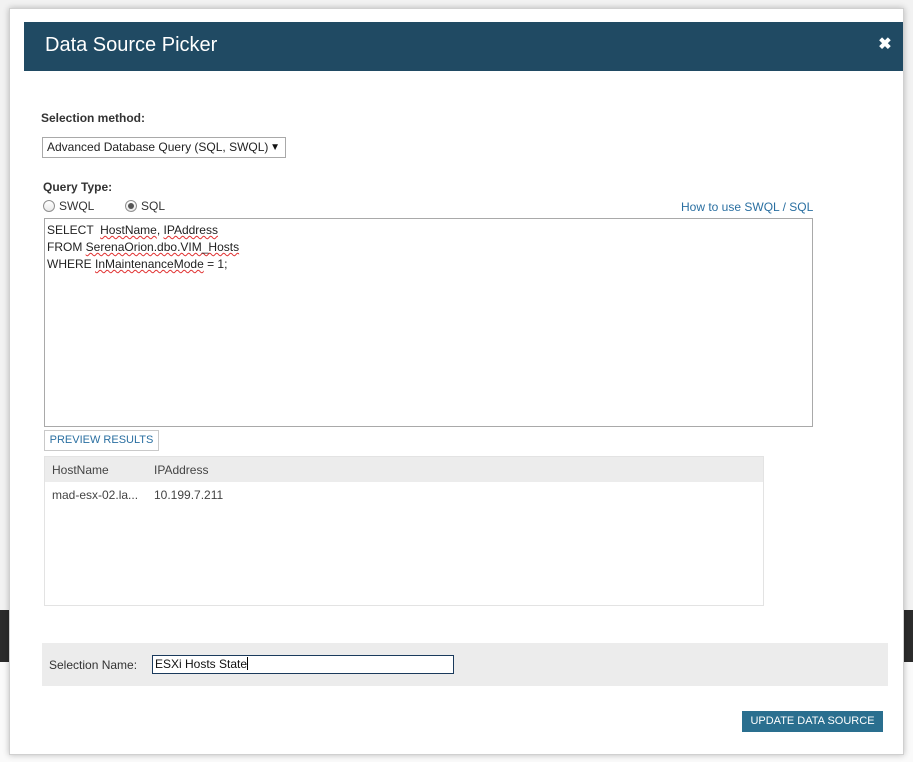 The height and width of the screenshot is (762, 913). Describe the element at coordinates (71, 264) in the screenshot. I see `query-keyword-where: WHERE` at that location.